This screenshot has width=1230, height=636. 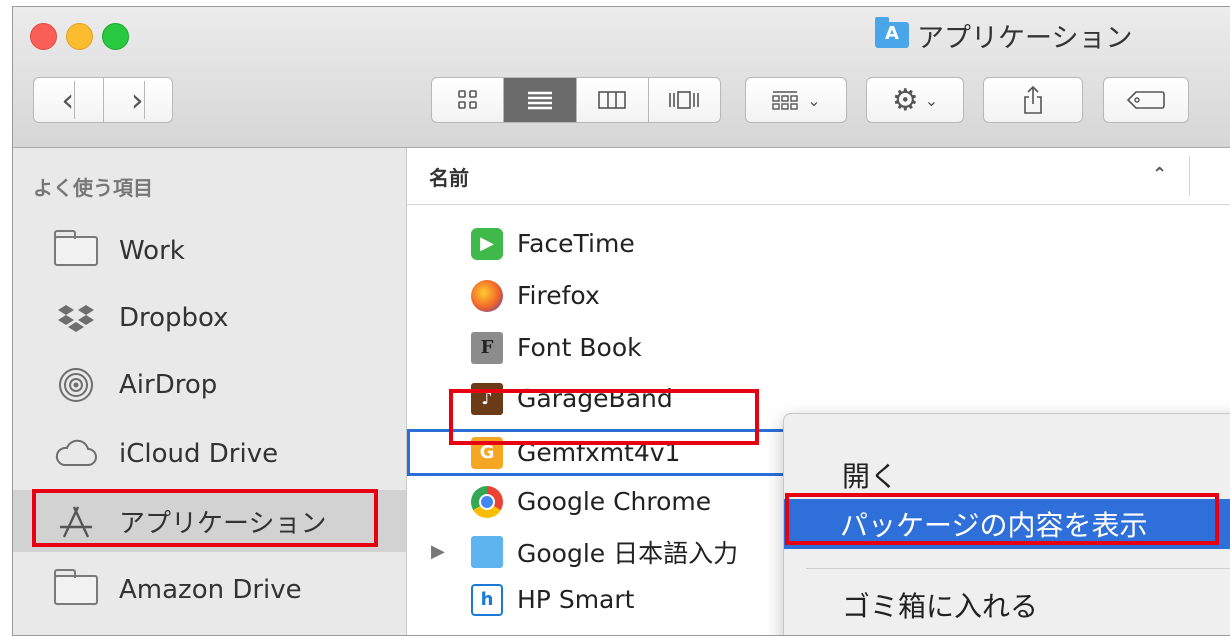 I want to click on hpsmart-icon: h, so click(x=487, y=599).